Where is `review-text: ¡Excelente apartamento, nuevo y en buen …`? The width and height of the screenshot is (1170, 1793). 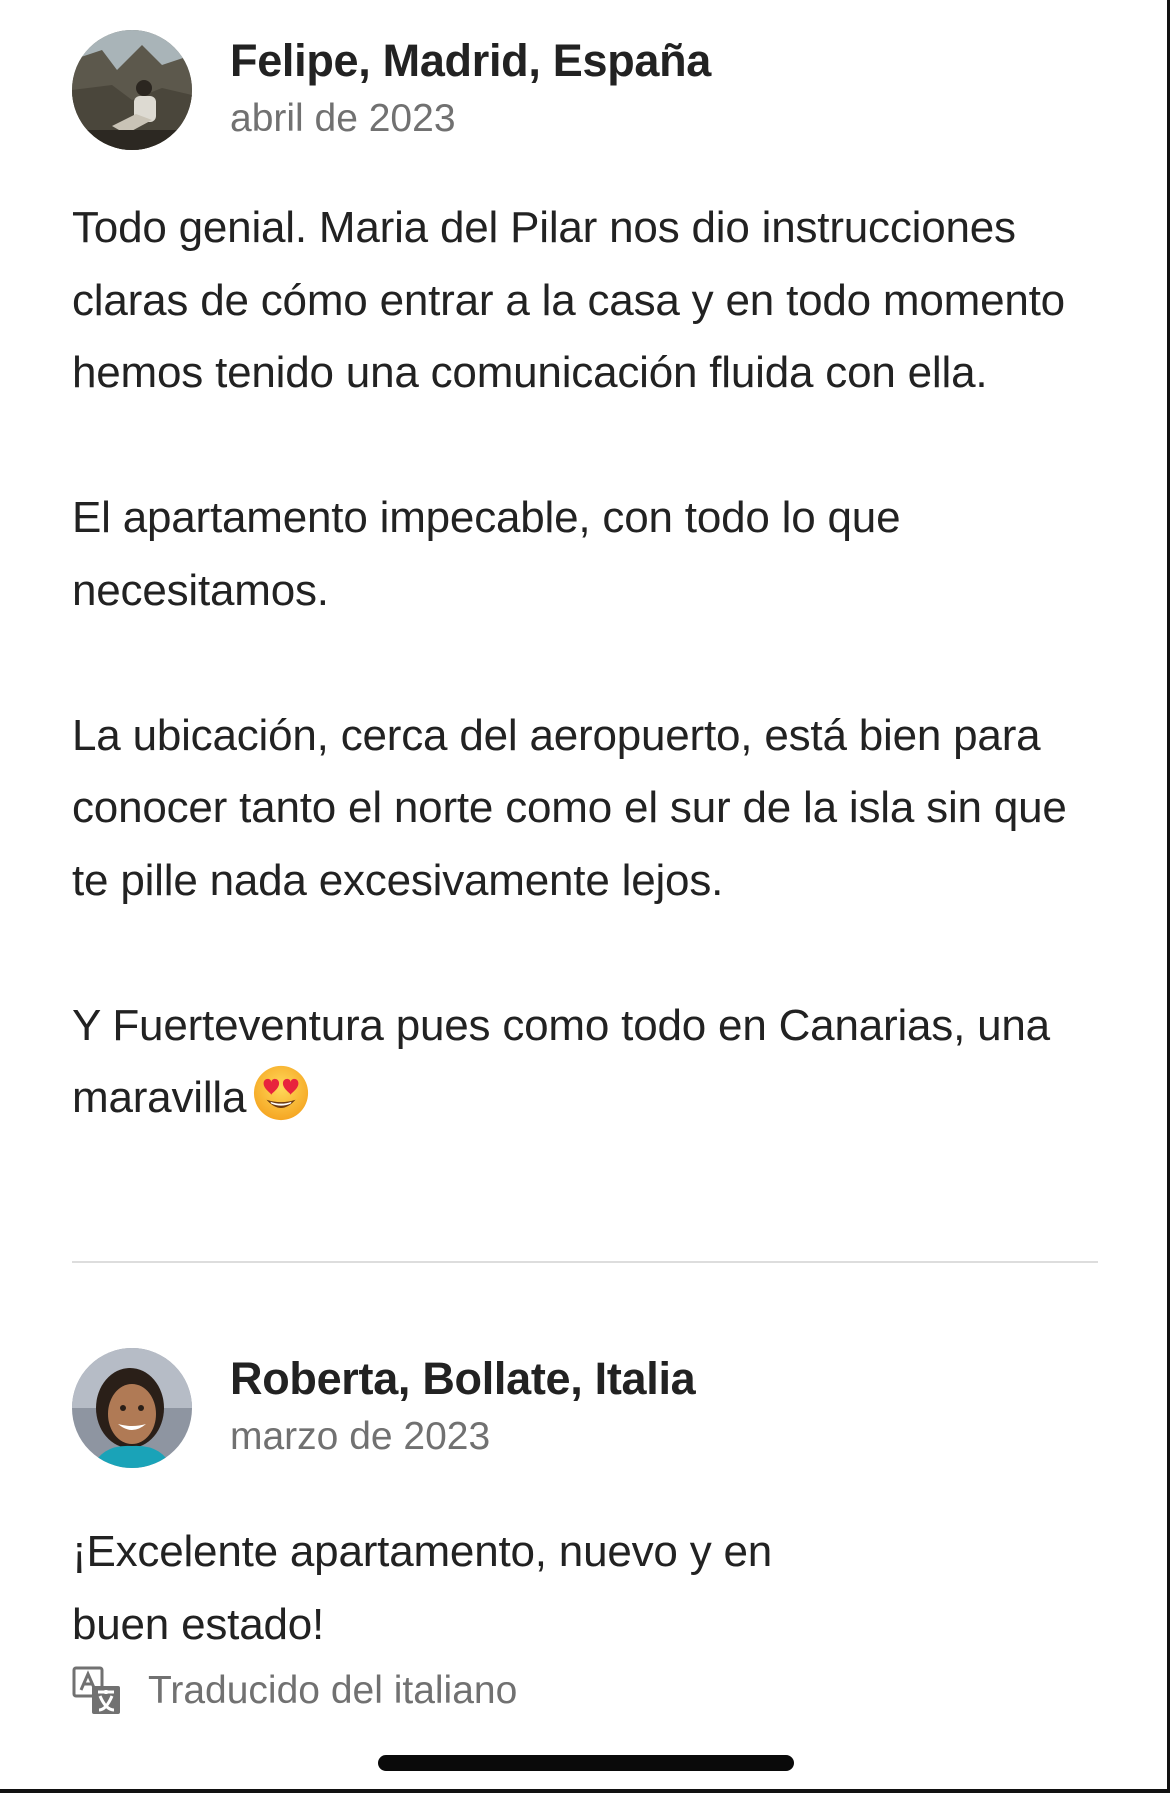
review-text: ¡Excelente apartamento, nuevo y en buen … is located at coordinates (587, 1588).